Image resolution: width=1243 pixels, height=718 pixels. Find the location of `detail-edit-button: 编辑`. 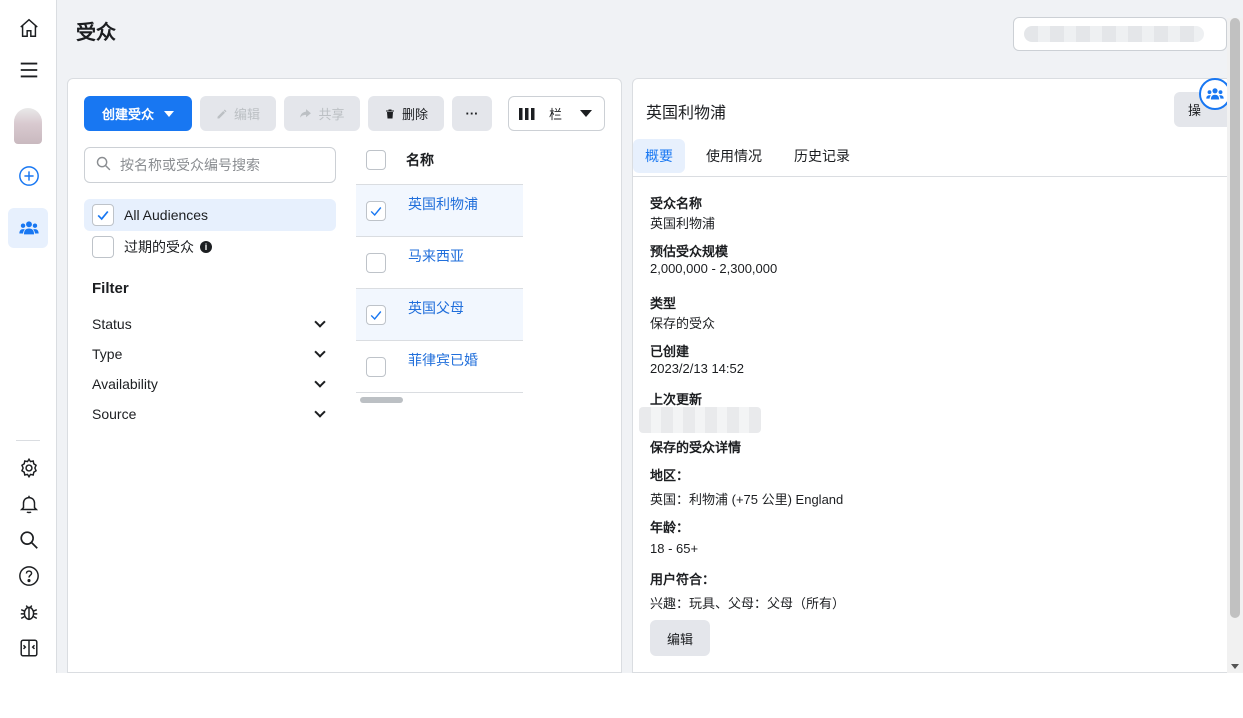

detail-edit-button: 编辑 is located at coordinates (680, 638).